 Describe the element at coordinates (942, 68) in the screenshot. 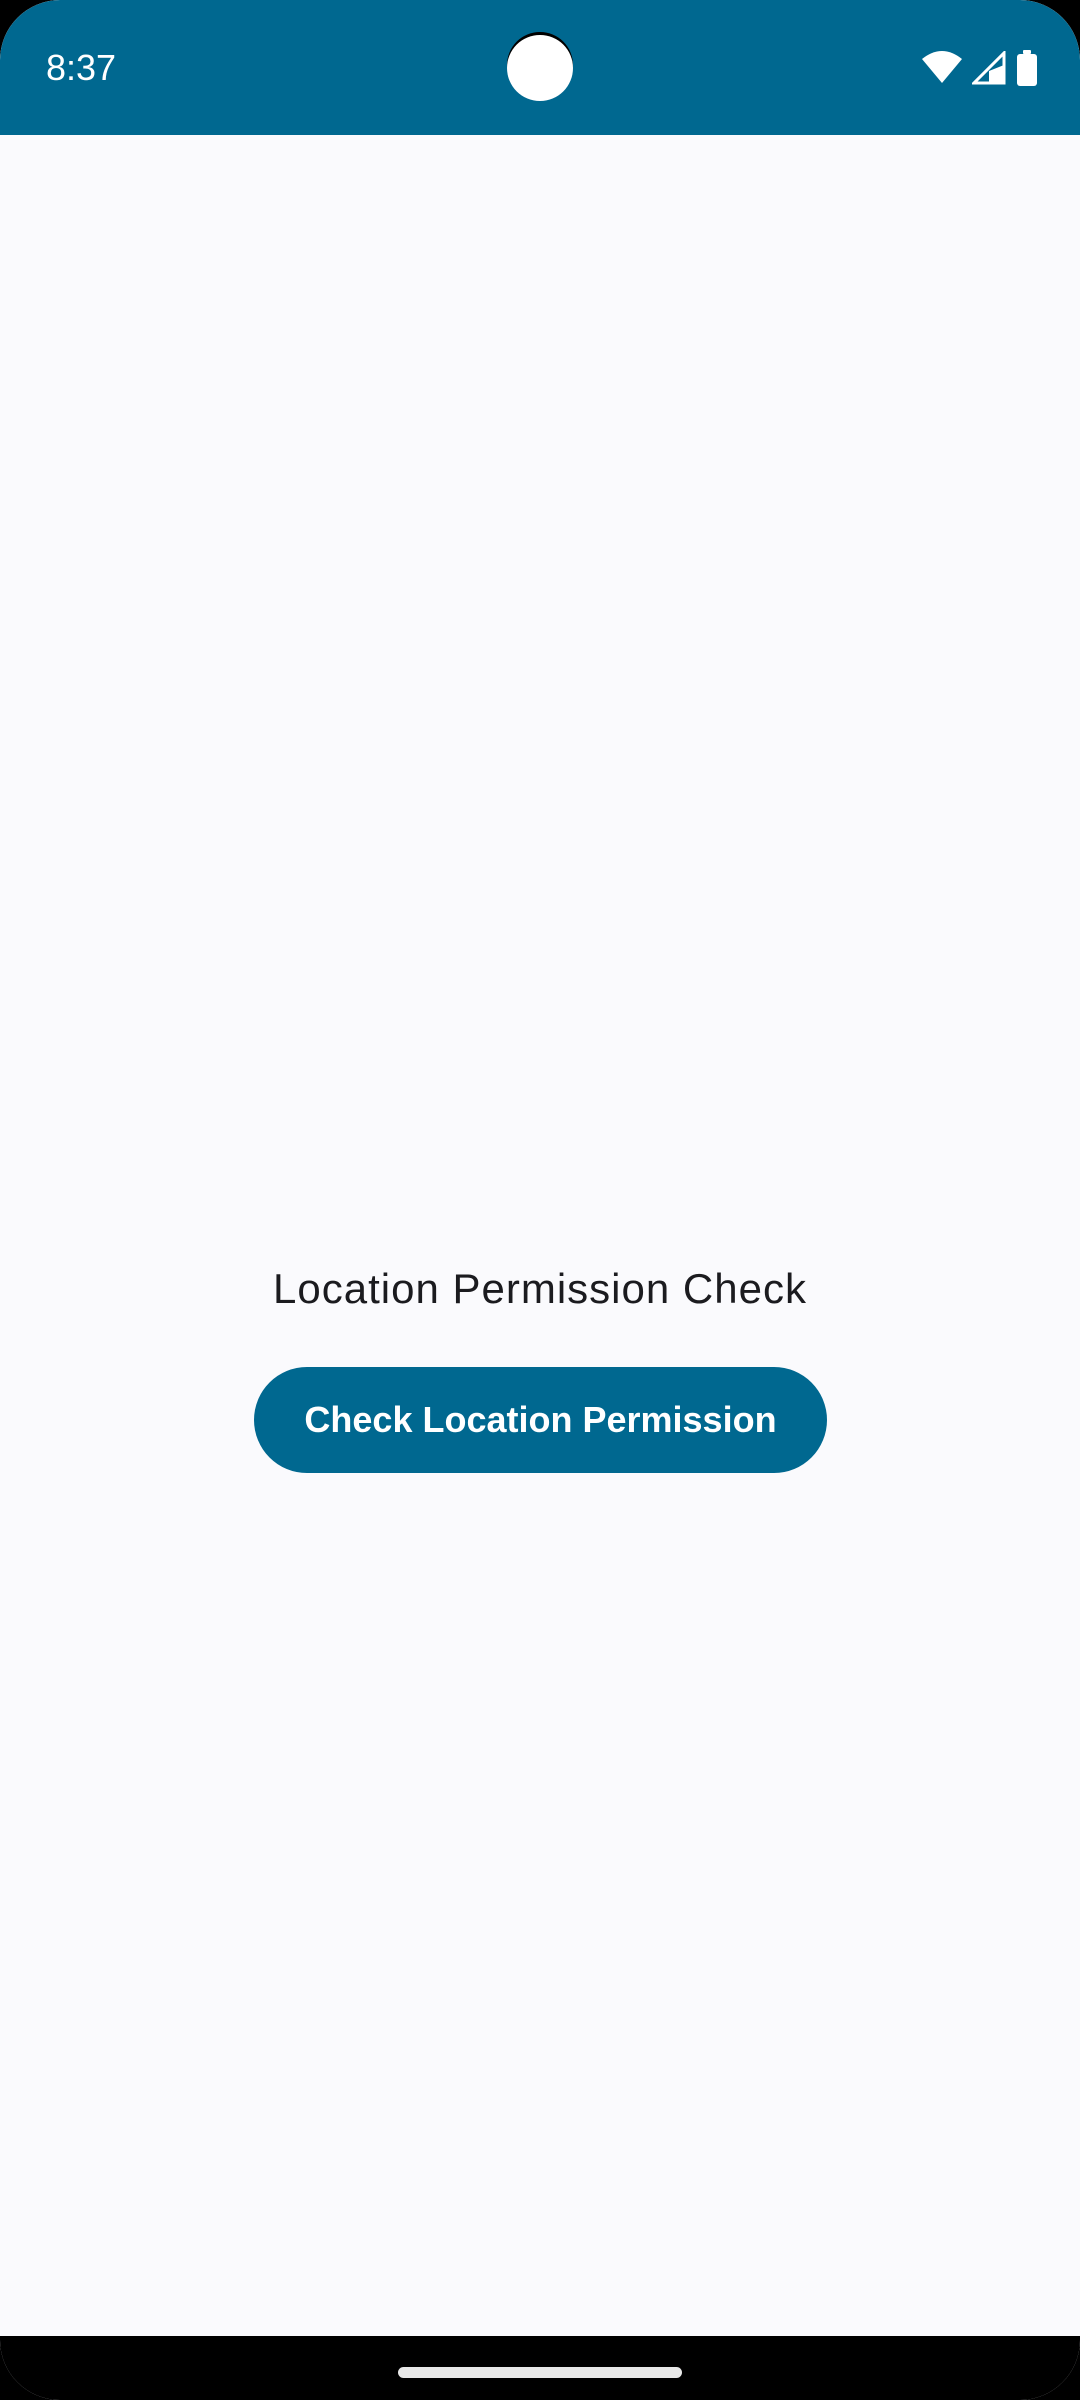

I see `wifi-icon` at that location.